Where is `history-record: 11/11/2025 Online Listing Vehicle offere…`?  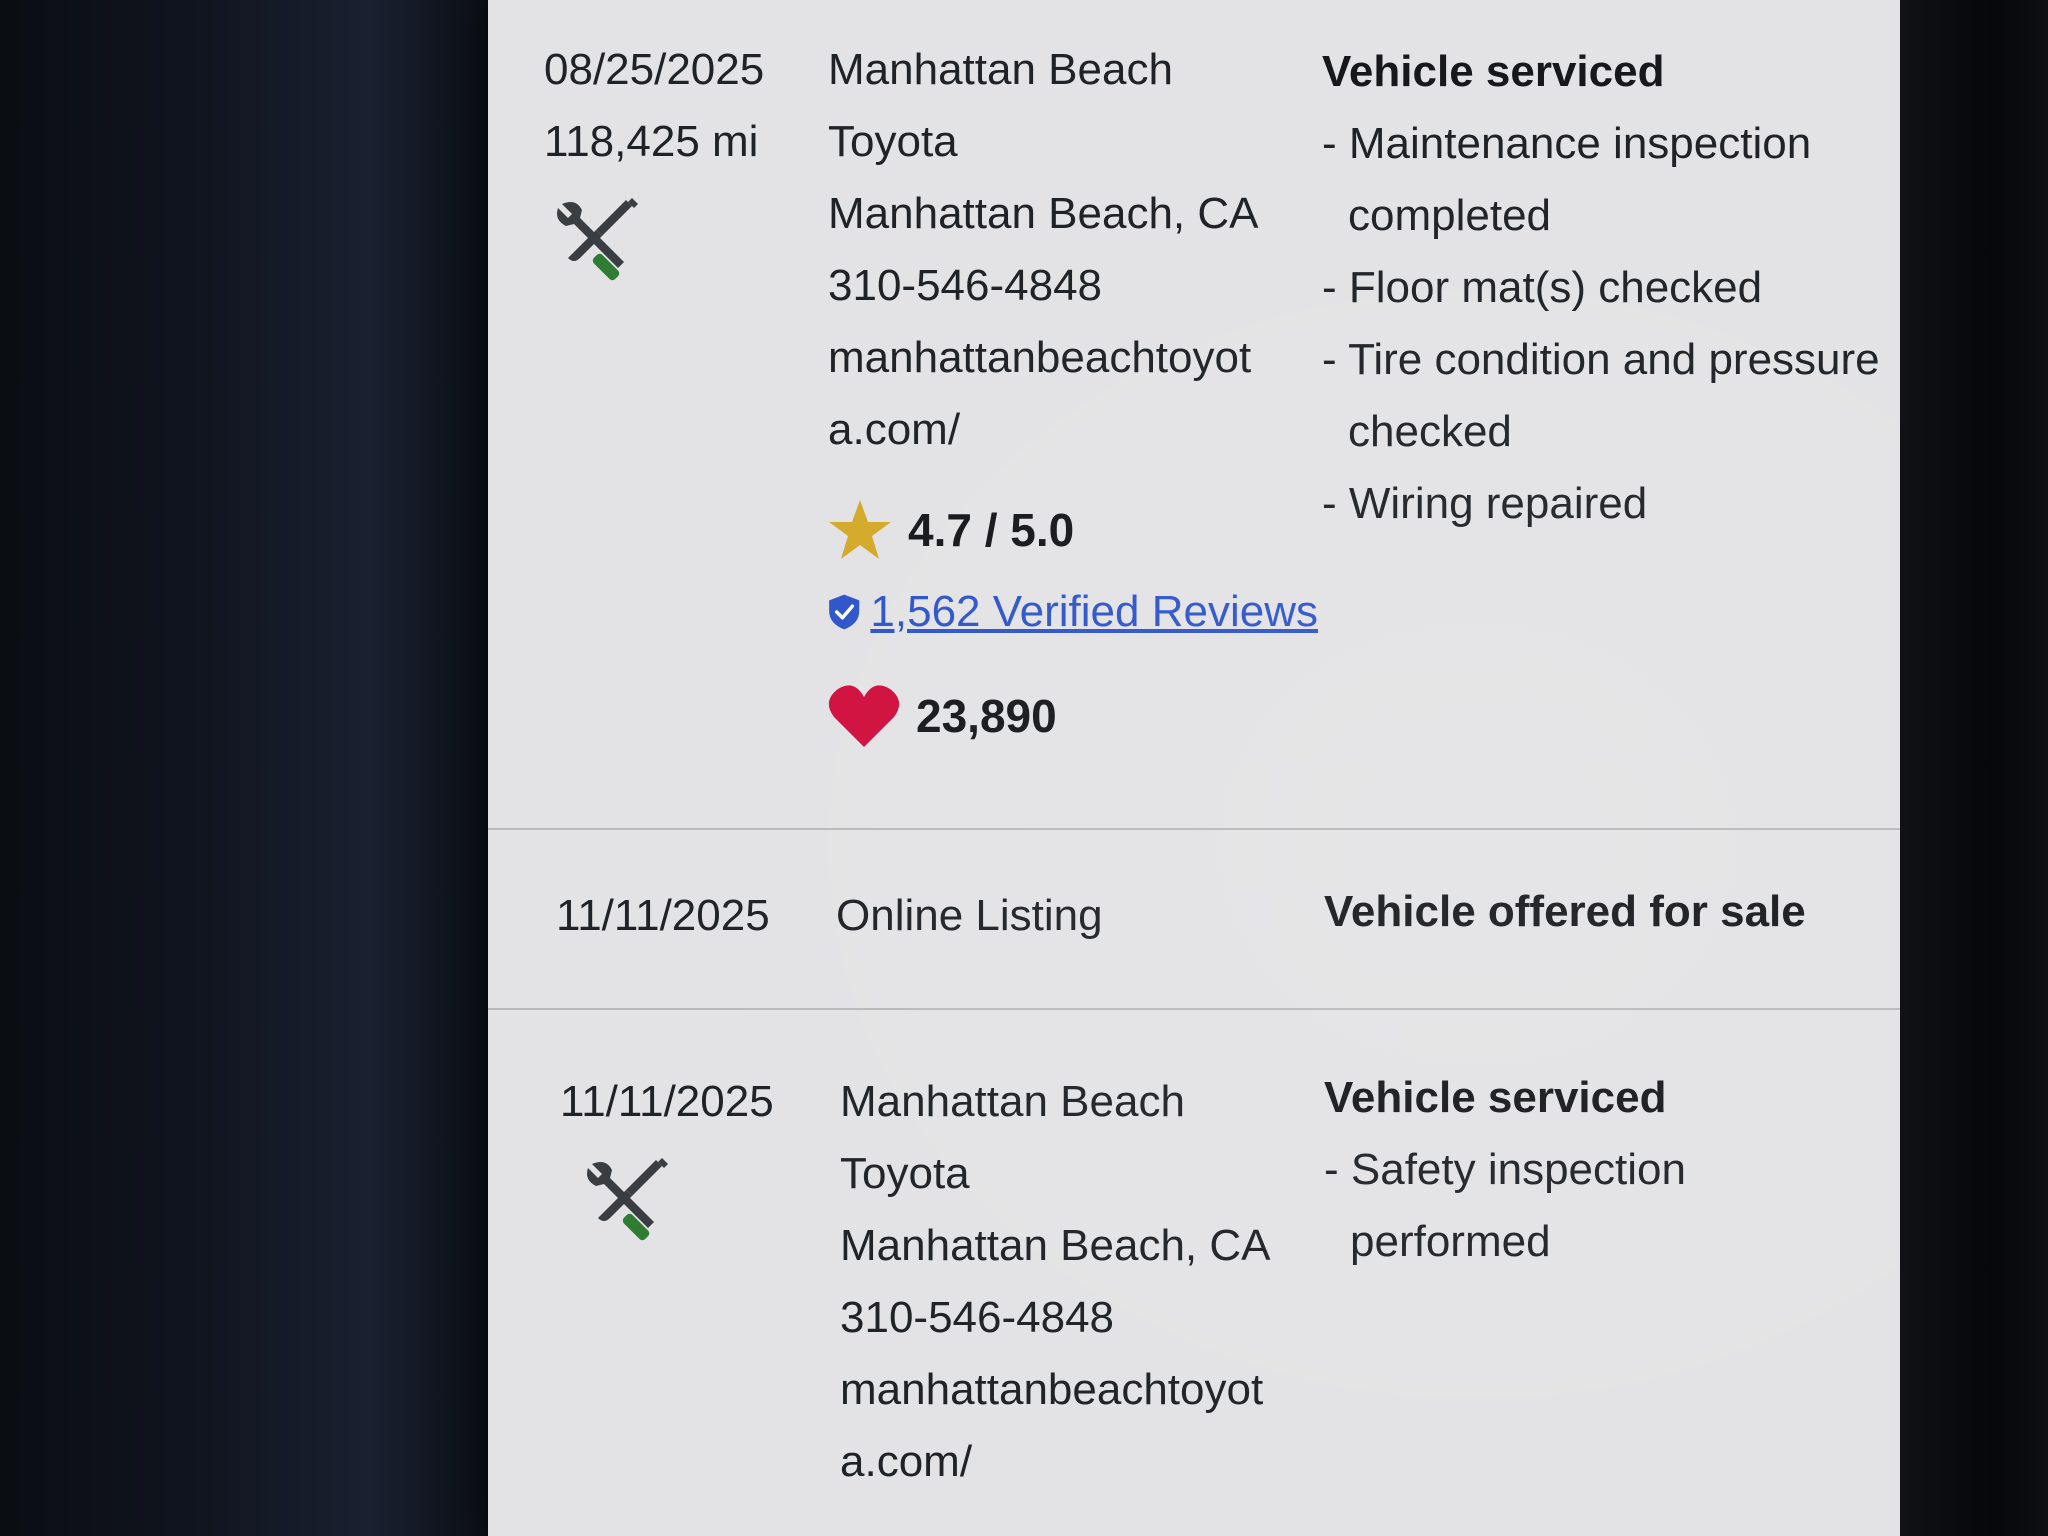
history-record: 11/11/2025 Online Listing Vehicle offere… is located at coordinates (1194, 920).